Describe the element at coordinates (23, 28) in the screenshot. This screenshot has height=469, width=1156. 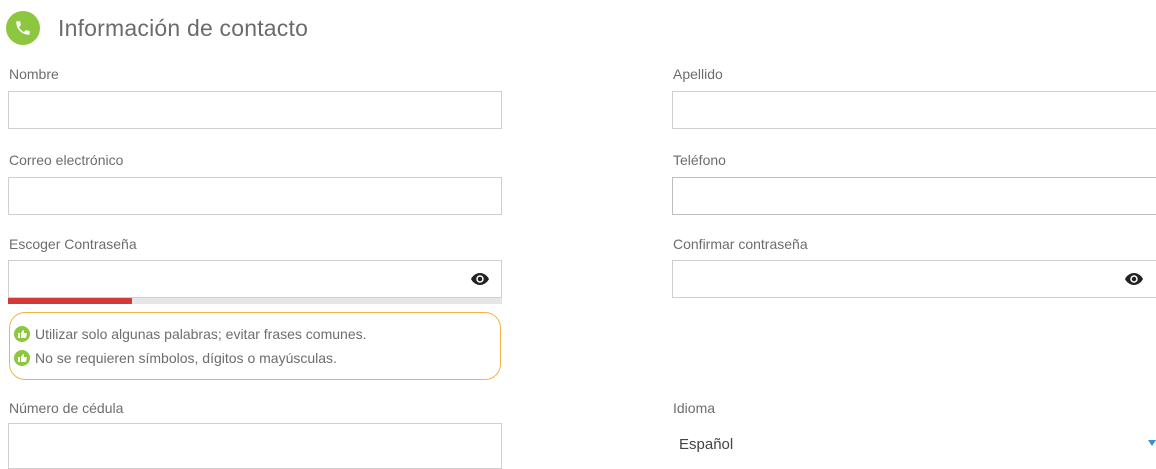
I see `phone-icon` at that location.